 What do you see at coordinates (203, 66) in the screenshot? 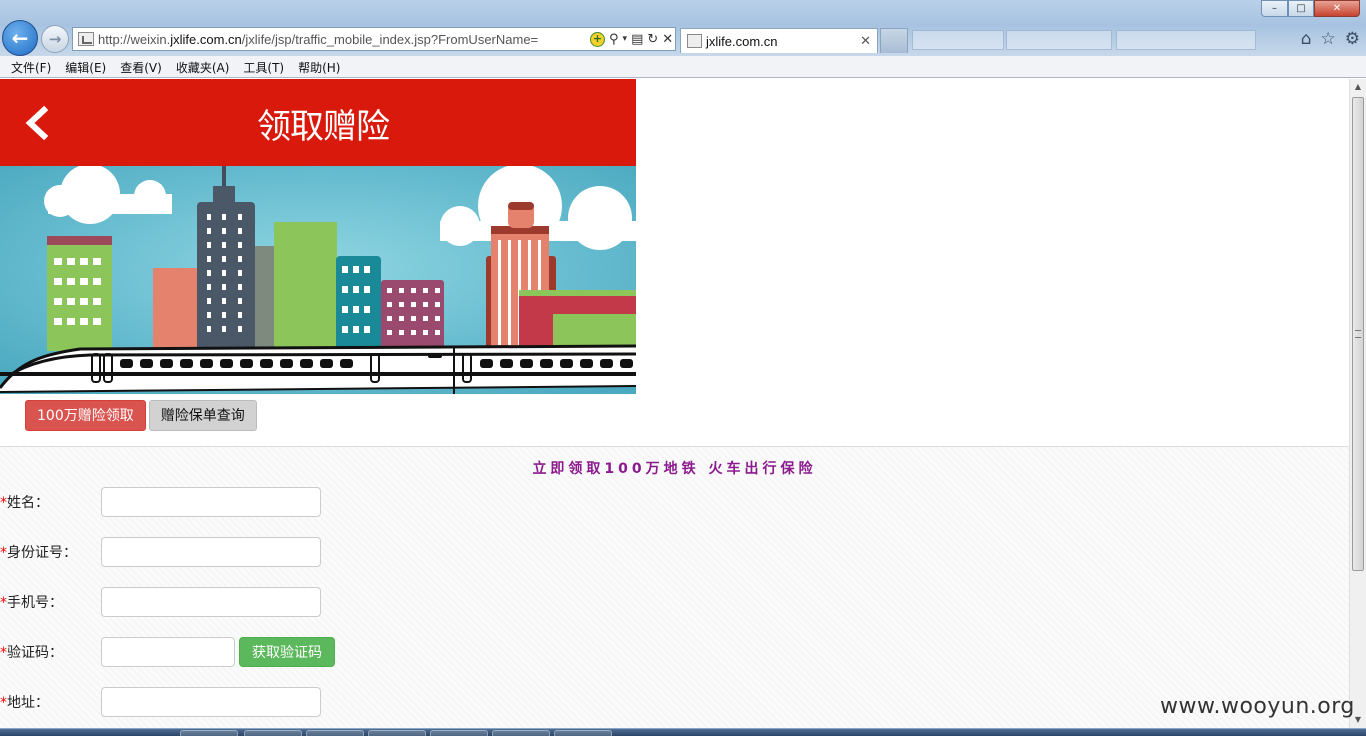
I see `menu-favorites: 收藏夹(A)` at bounding box center [203, 66].